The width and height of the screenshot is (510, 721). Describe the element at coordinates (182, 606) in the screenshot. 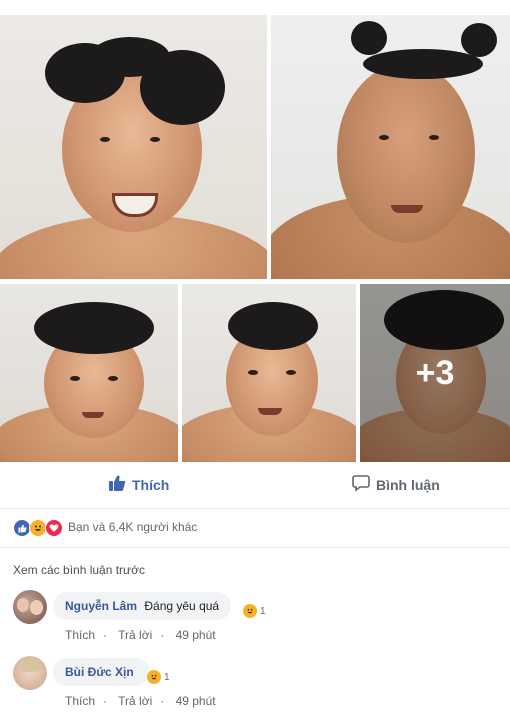

I see `comment-text: Đáng yêu quá` at that location.